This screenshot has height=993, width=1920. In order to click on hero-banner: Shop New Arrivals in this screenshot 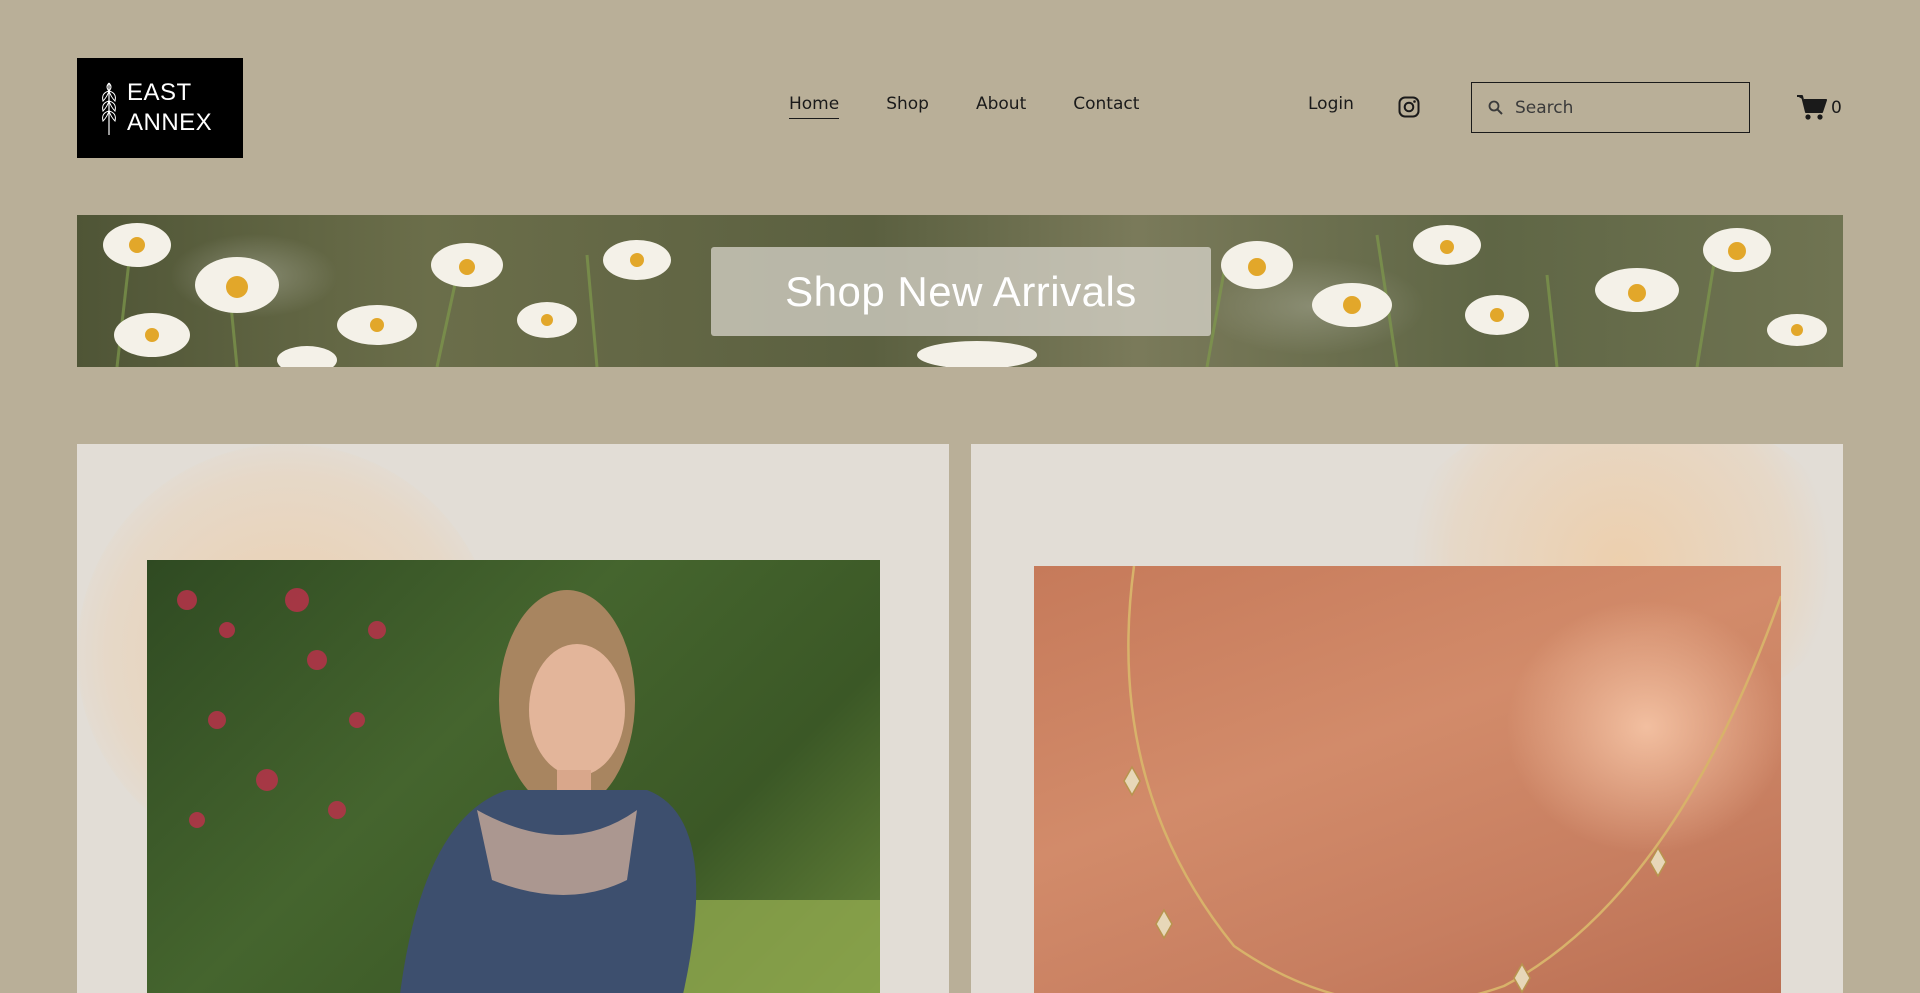, I will do `click(960, 291)`.